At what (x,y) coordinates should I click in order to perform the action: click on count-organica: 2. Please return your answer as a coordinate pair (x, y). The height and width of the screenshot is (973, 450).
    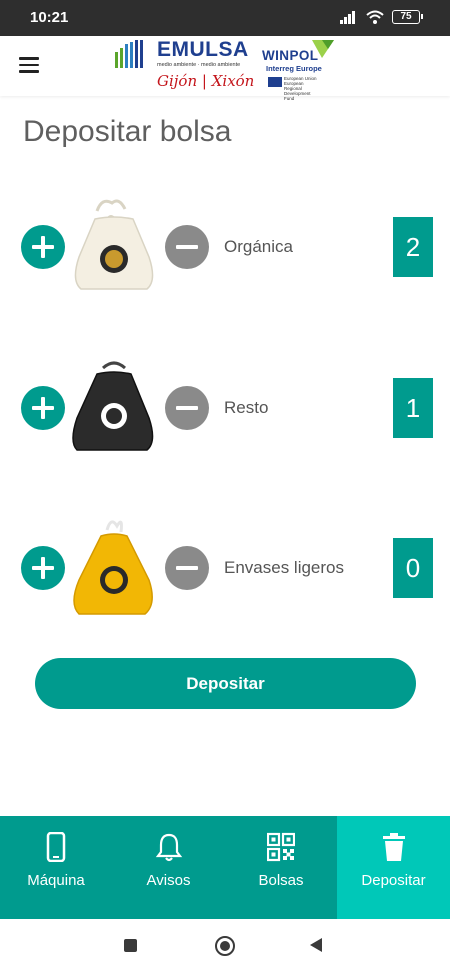
    Looking at the image, I should click on (413, 247).